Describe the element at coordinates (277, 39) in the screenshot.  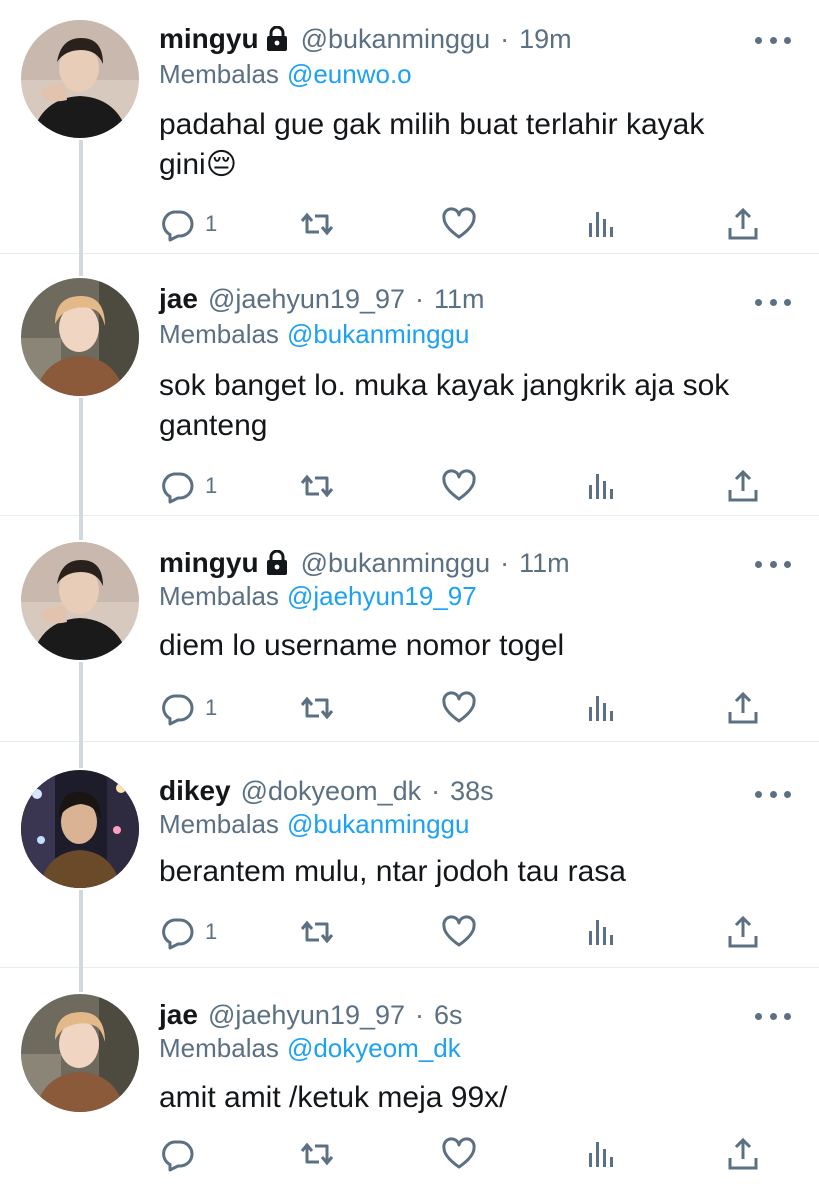
I see `lock-icon` at that location.